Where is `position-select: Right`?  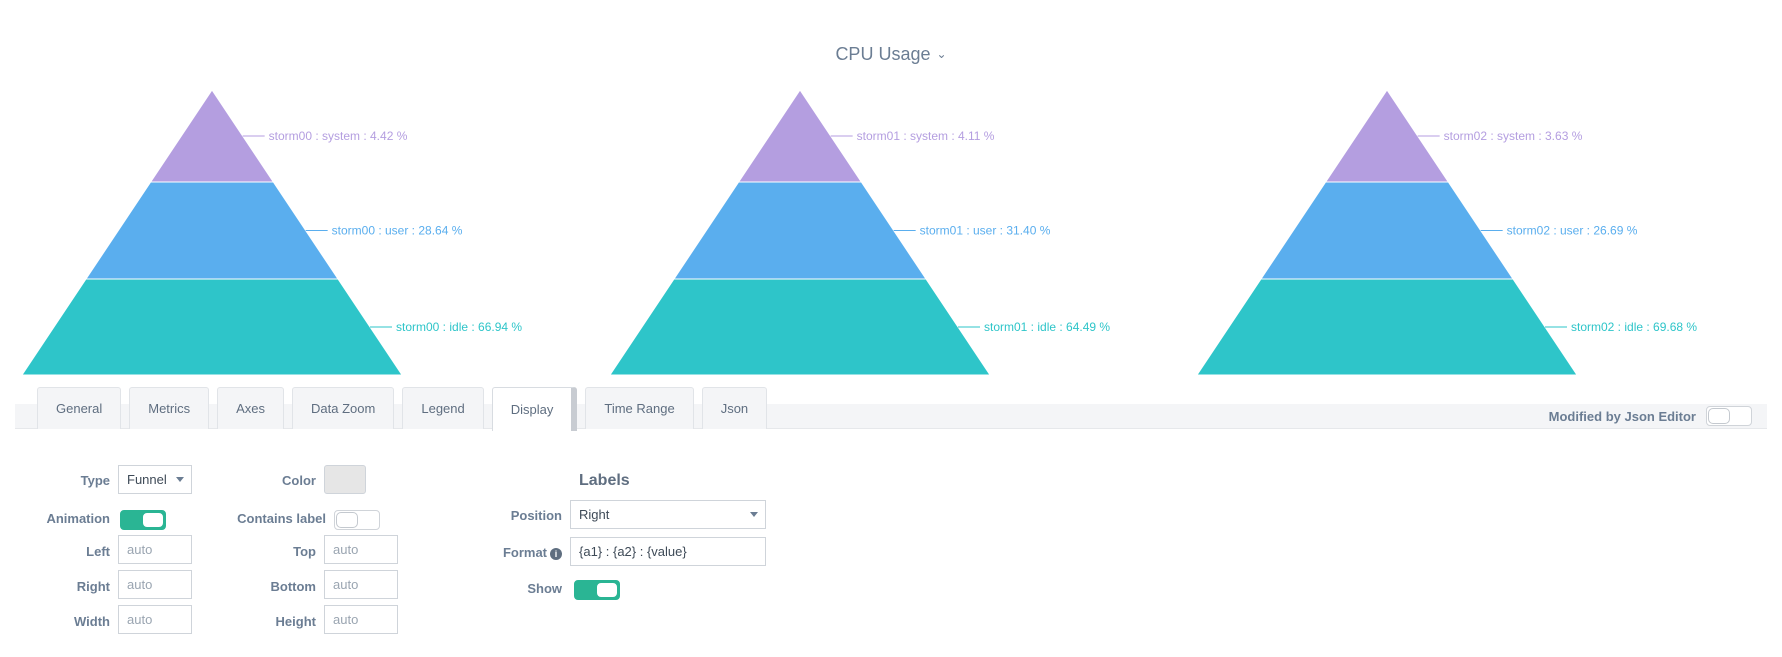 position-select: Right is located at coordinates (668, 514).